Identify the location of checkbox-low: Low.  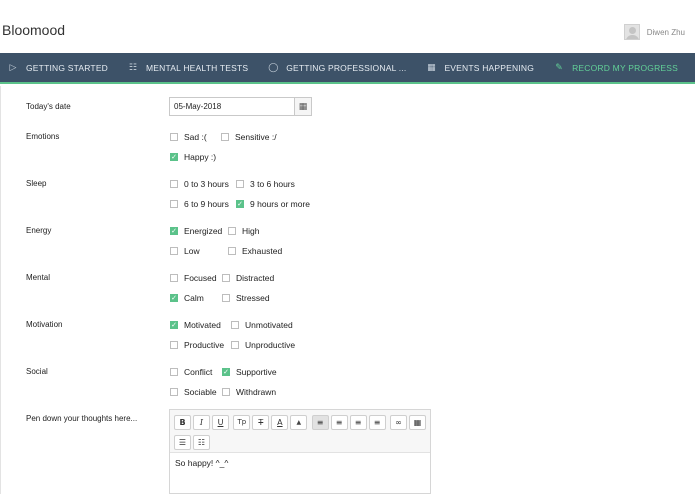
(185, 251).